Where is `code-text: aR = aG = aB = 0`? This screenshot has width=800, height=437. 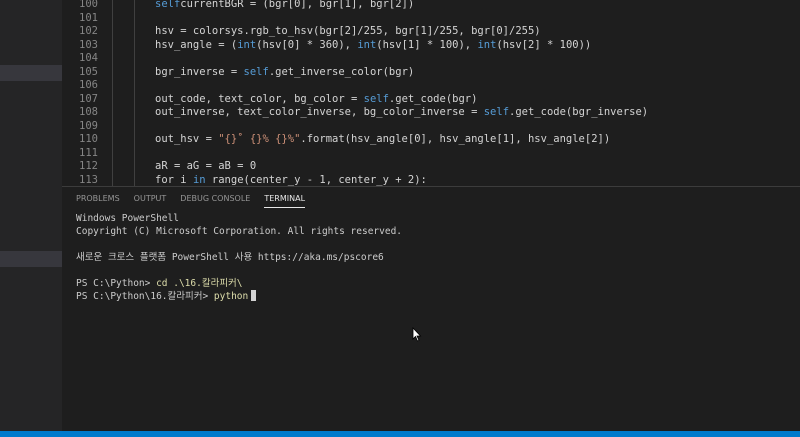 code-text: aR = aG = aB = 0 is located at coordinates (205, 167).